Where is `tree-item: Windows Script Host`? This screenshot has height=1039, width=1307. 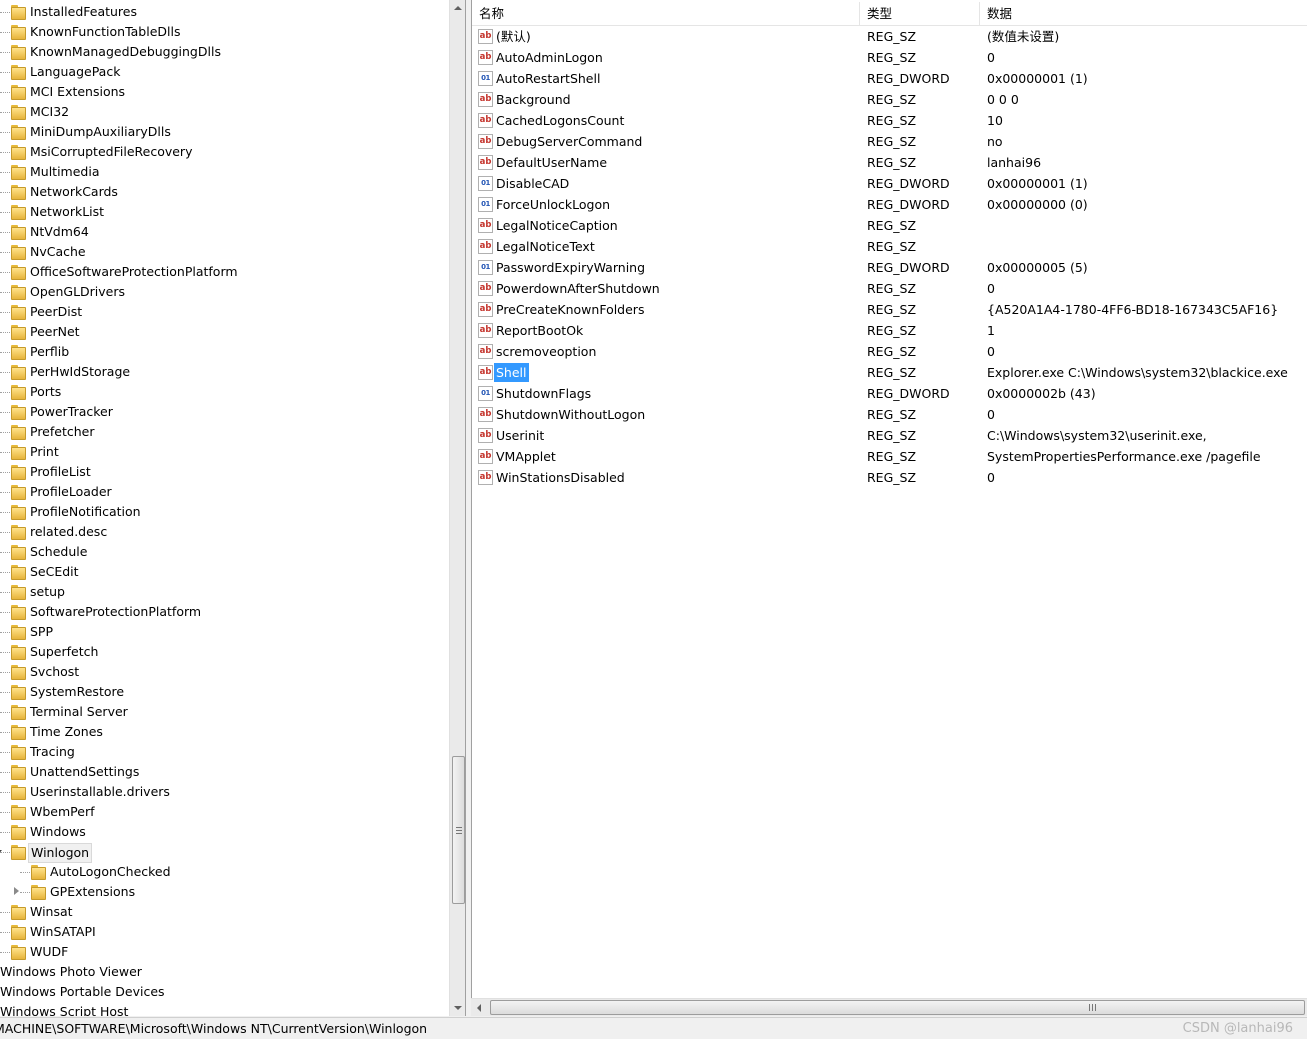 tree-item: Windows Script Host is located at coordinates (224, 1009).